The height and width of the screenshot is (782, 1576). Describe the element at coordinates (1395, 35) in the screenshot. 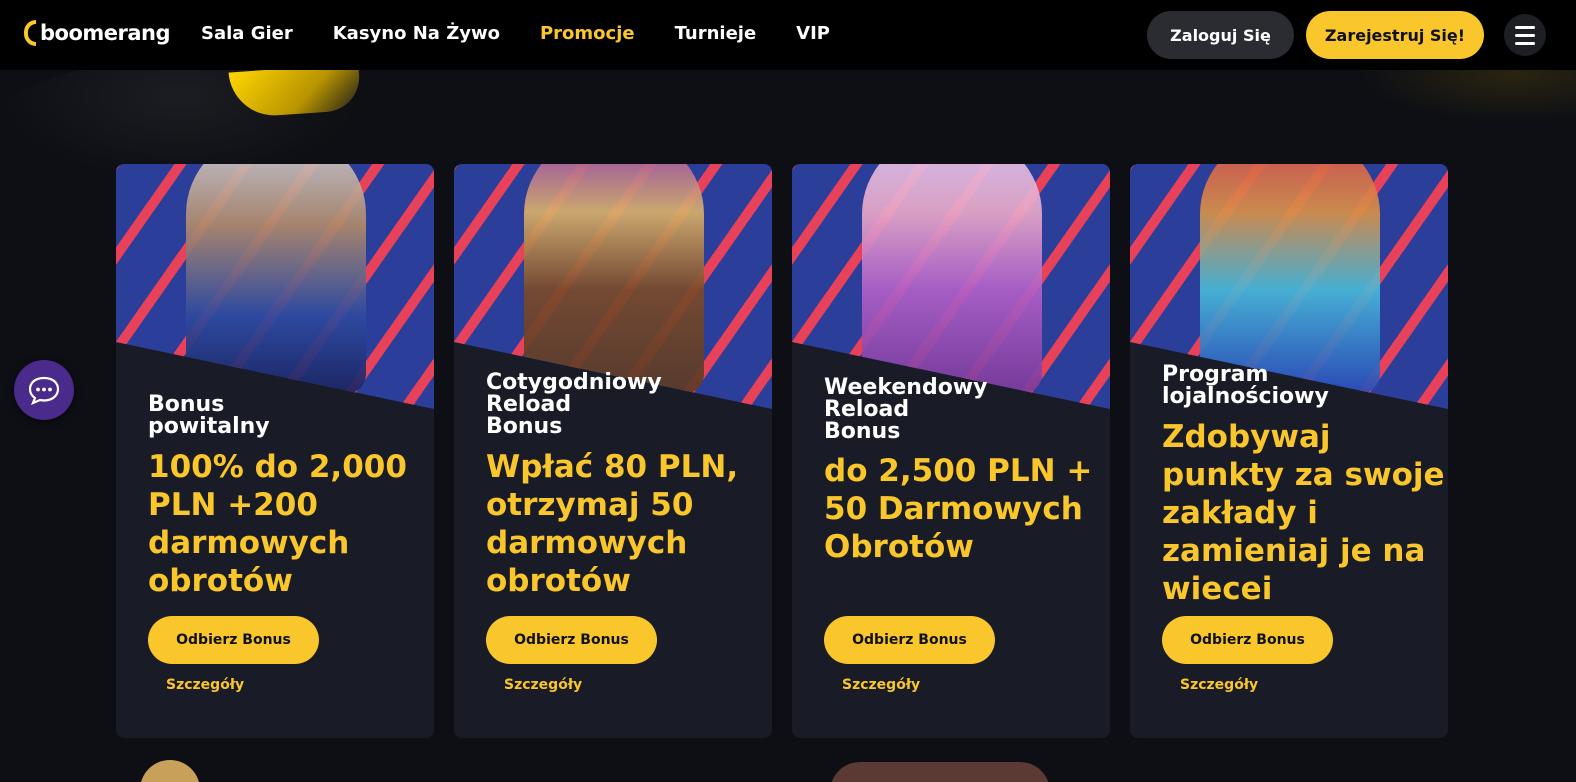

I see `register-button: Zarejestruj Się!` at that location.